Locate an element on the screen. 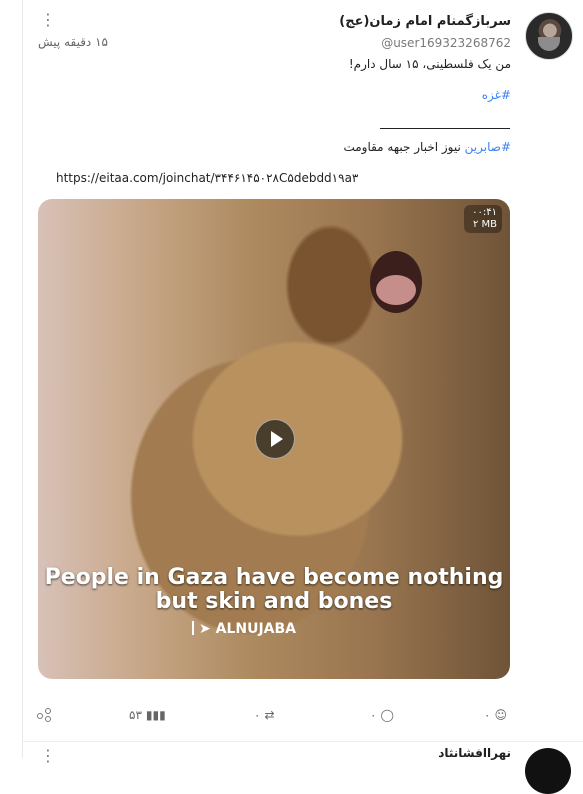 This screenshot has height=794, width=583. video-subject-lip is located at coordinates (396, 290).